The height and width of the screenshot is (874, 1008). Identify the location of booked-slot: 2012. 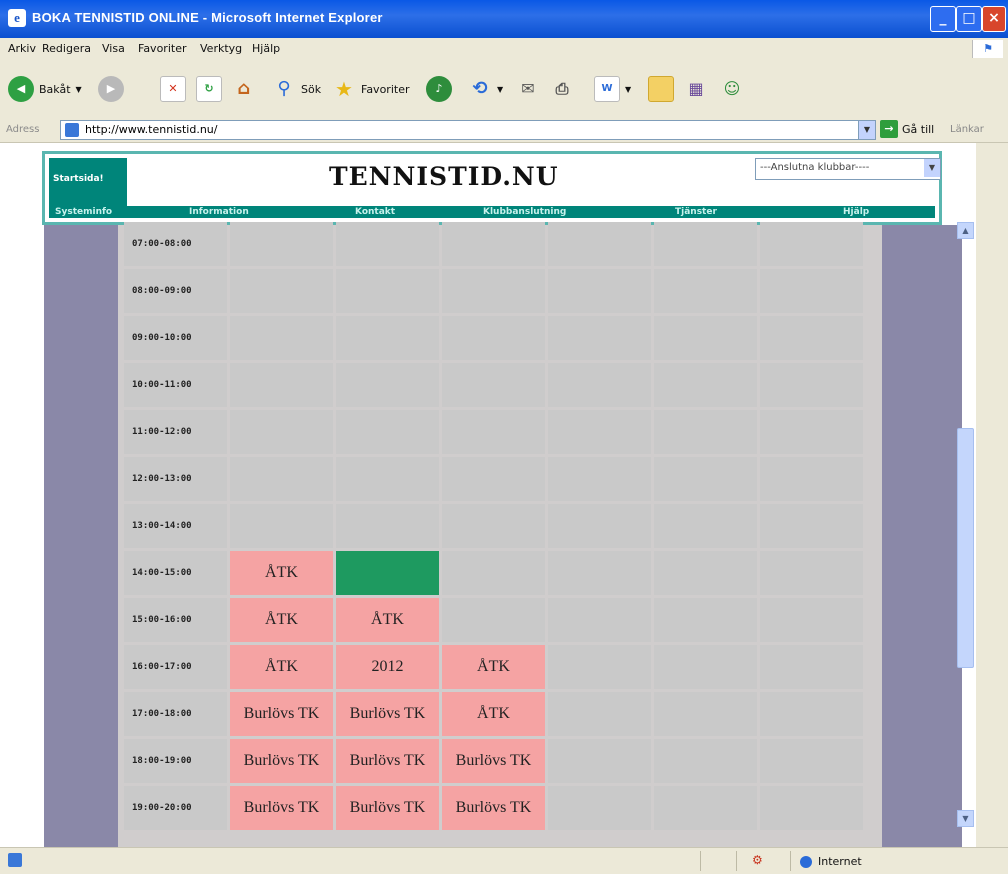
(387, 667).